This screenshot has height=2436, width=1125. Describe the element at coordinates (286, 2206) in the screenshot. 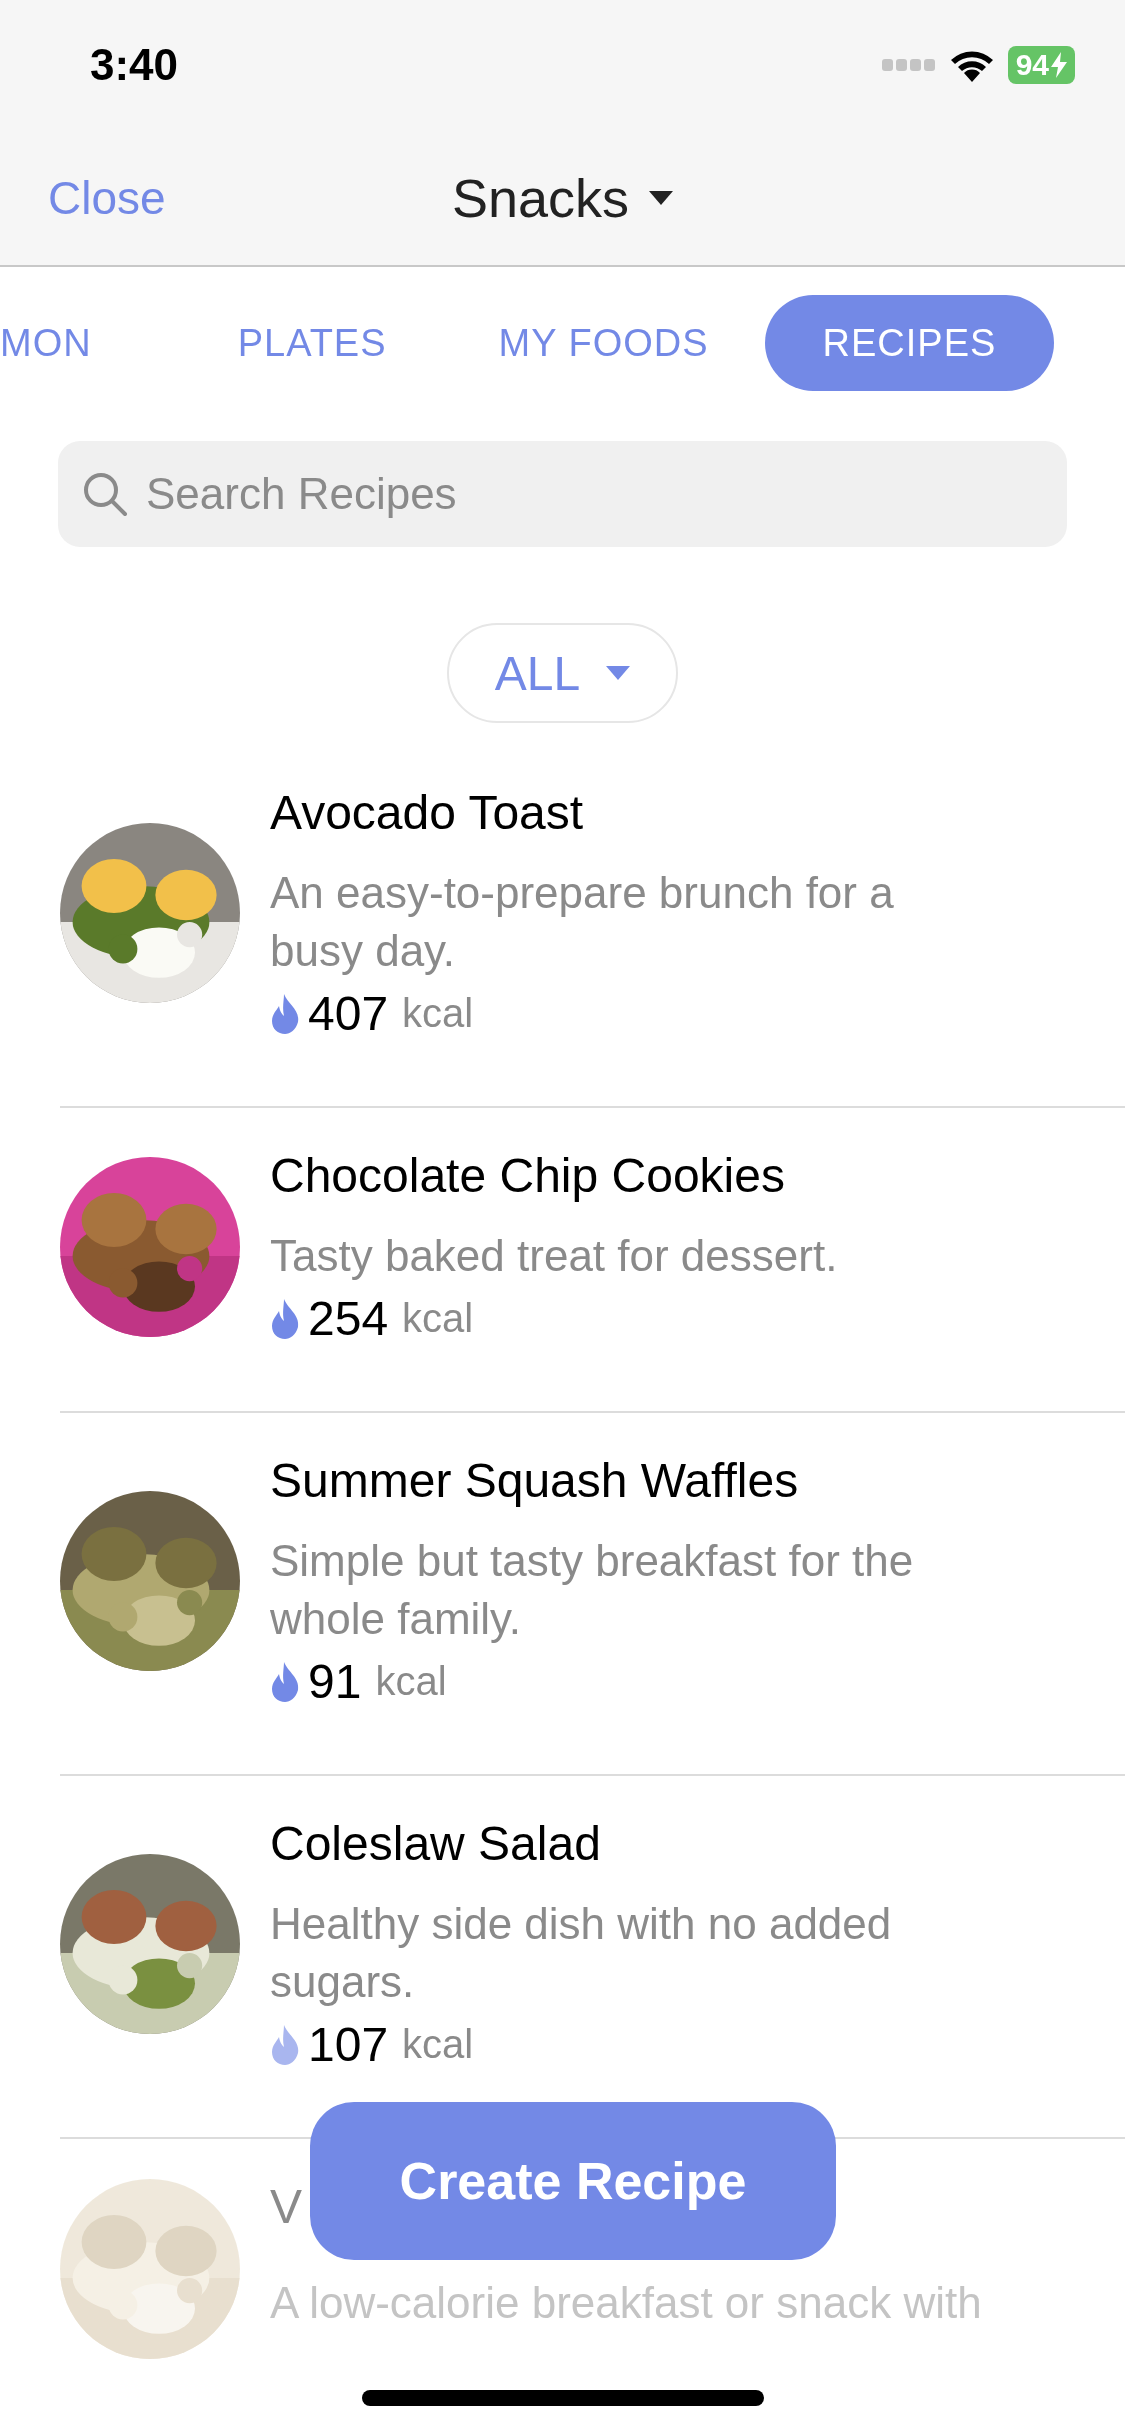

I see `recipe-title: V` at that location.